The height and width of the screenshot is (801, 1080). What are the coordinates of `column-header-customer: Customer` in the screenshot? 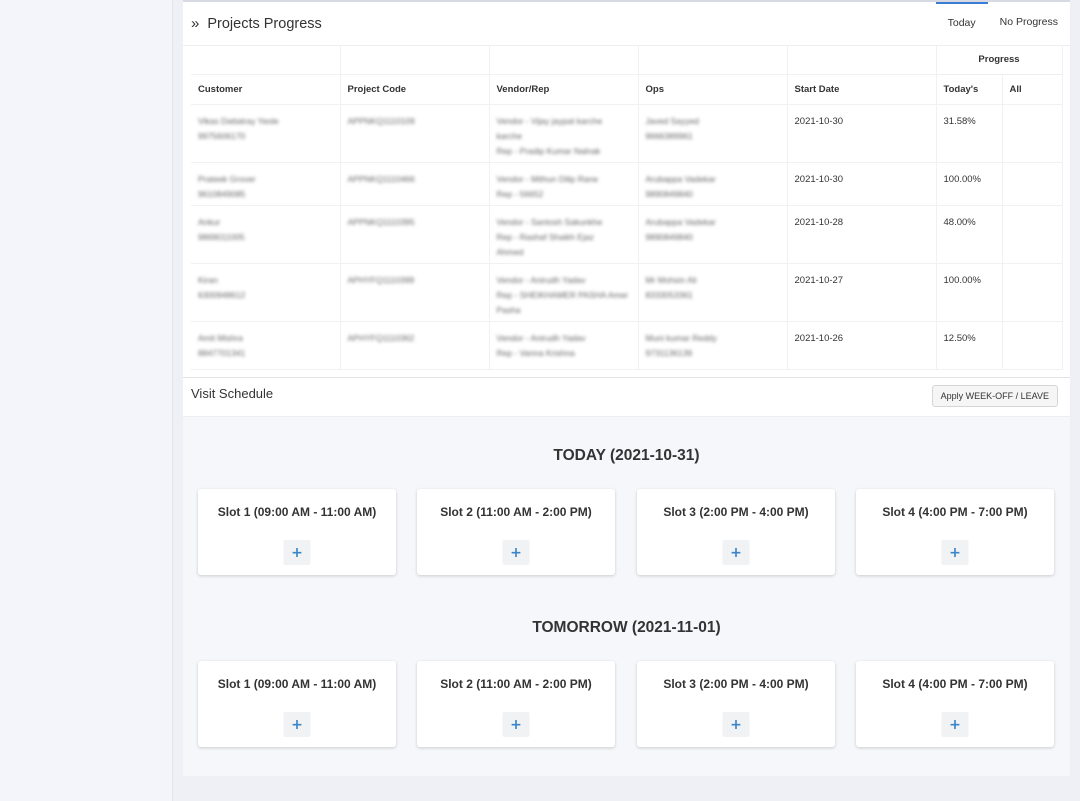 It's located at (266, 89).